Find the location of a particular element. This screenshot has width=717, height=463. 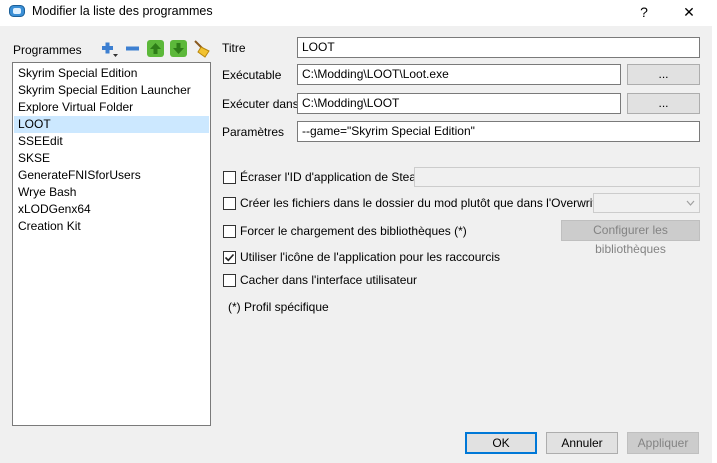

apply-button: Appliquer is located at coordinates (663, 443).